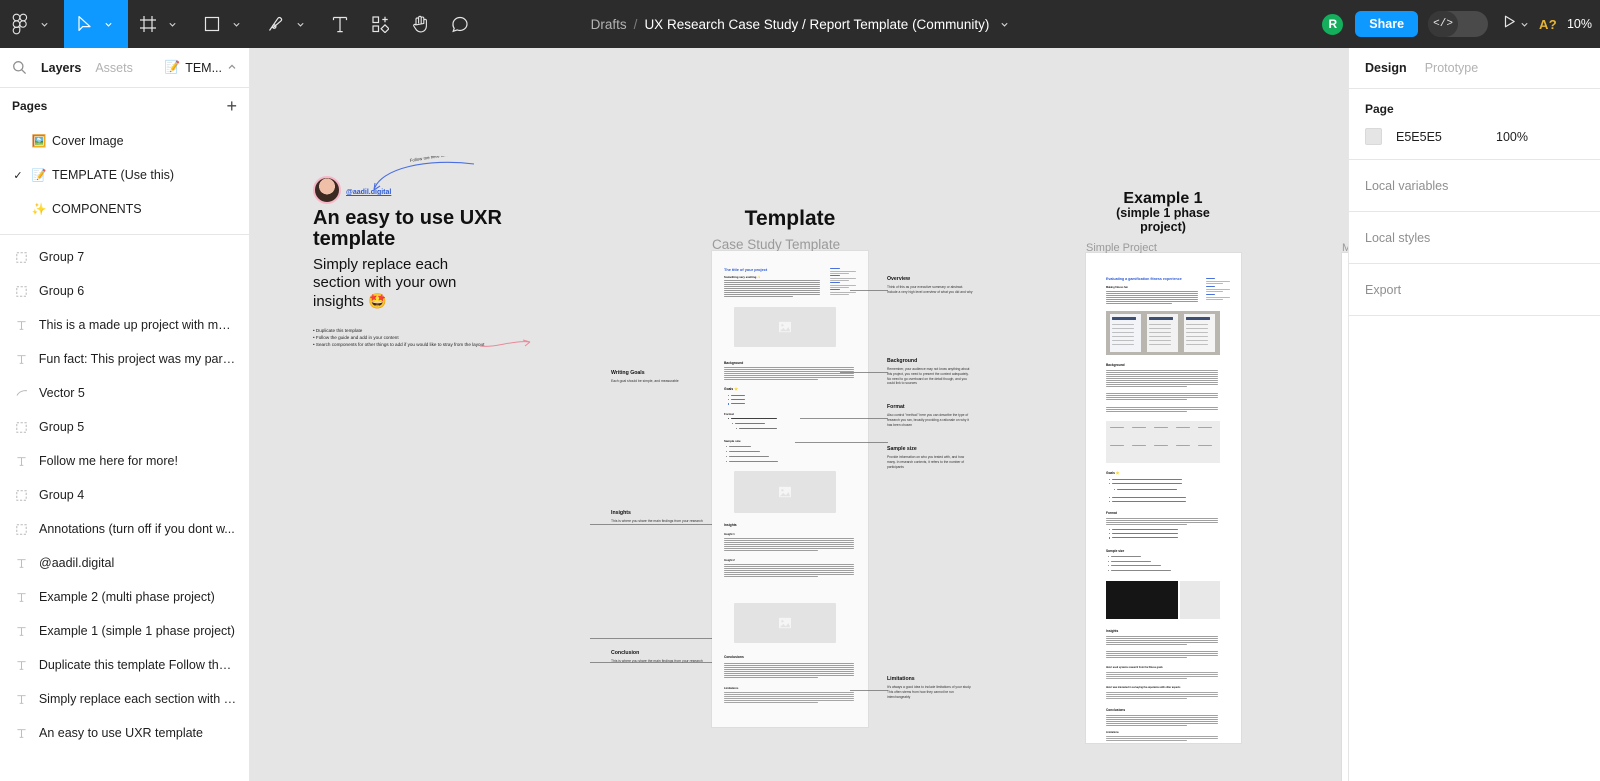 This screenshot has height=781, width=1600. Describe the element at coordinates (288, 24) in the screenshot. I see `pen-tool-button` at that location.